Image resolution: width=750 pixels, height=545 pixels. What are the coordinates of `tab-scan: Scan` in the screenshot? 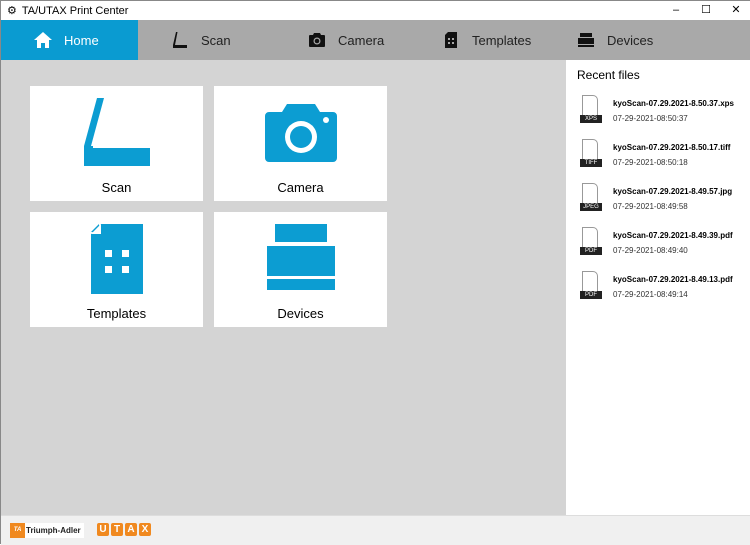 It's located at (205, 40).